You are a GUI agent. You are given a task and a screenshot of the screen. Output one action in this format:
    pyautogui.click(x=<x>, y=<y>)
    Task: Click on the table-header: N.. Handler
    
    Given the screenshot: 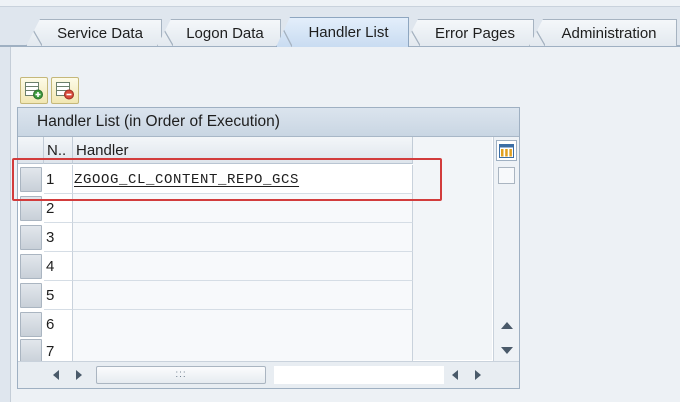 What is the action you would take?
    pyautogui.click(x=215, y=150)
    